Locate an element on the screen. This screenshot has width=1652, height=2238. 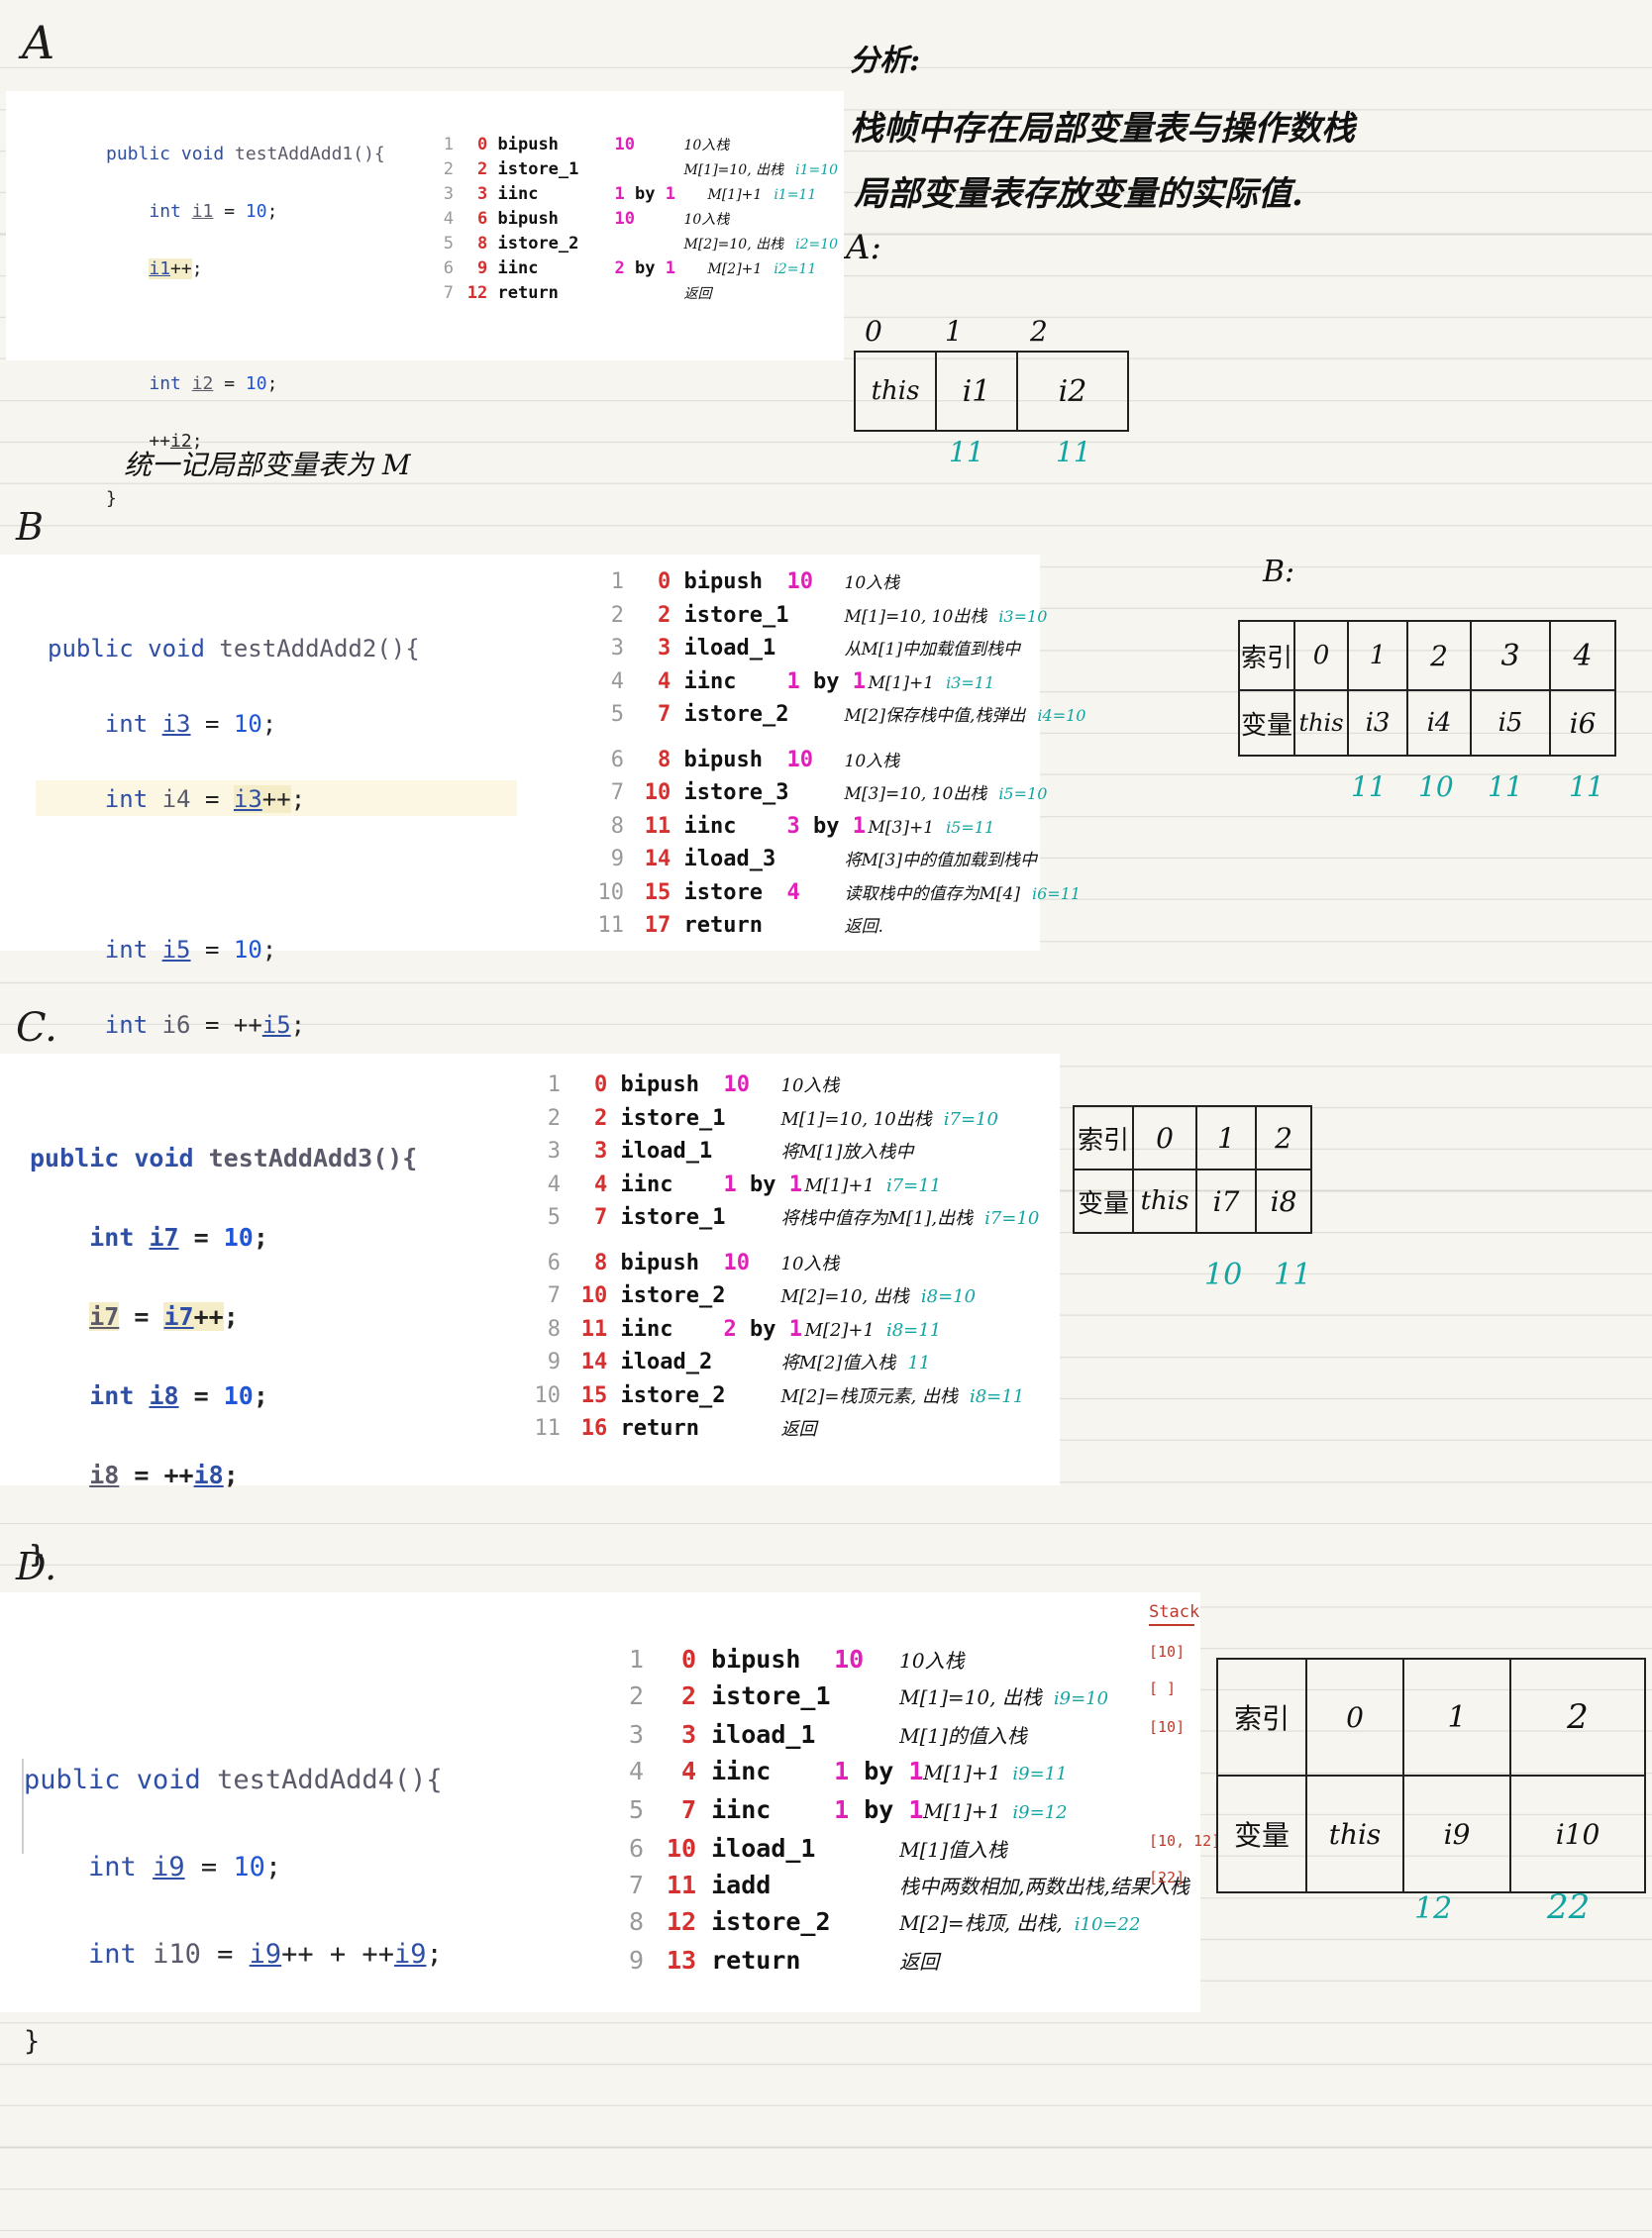
line-number: 10 is located at coordinates (548, 1395).